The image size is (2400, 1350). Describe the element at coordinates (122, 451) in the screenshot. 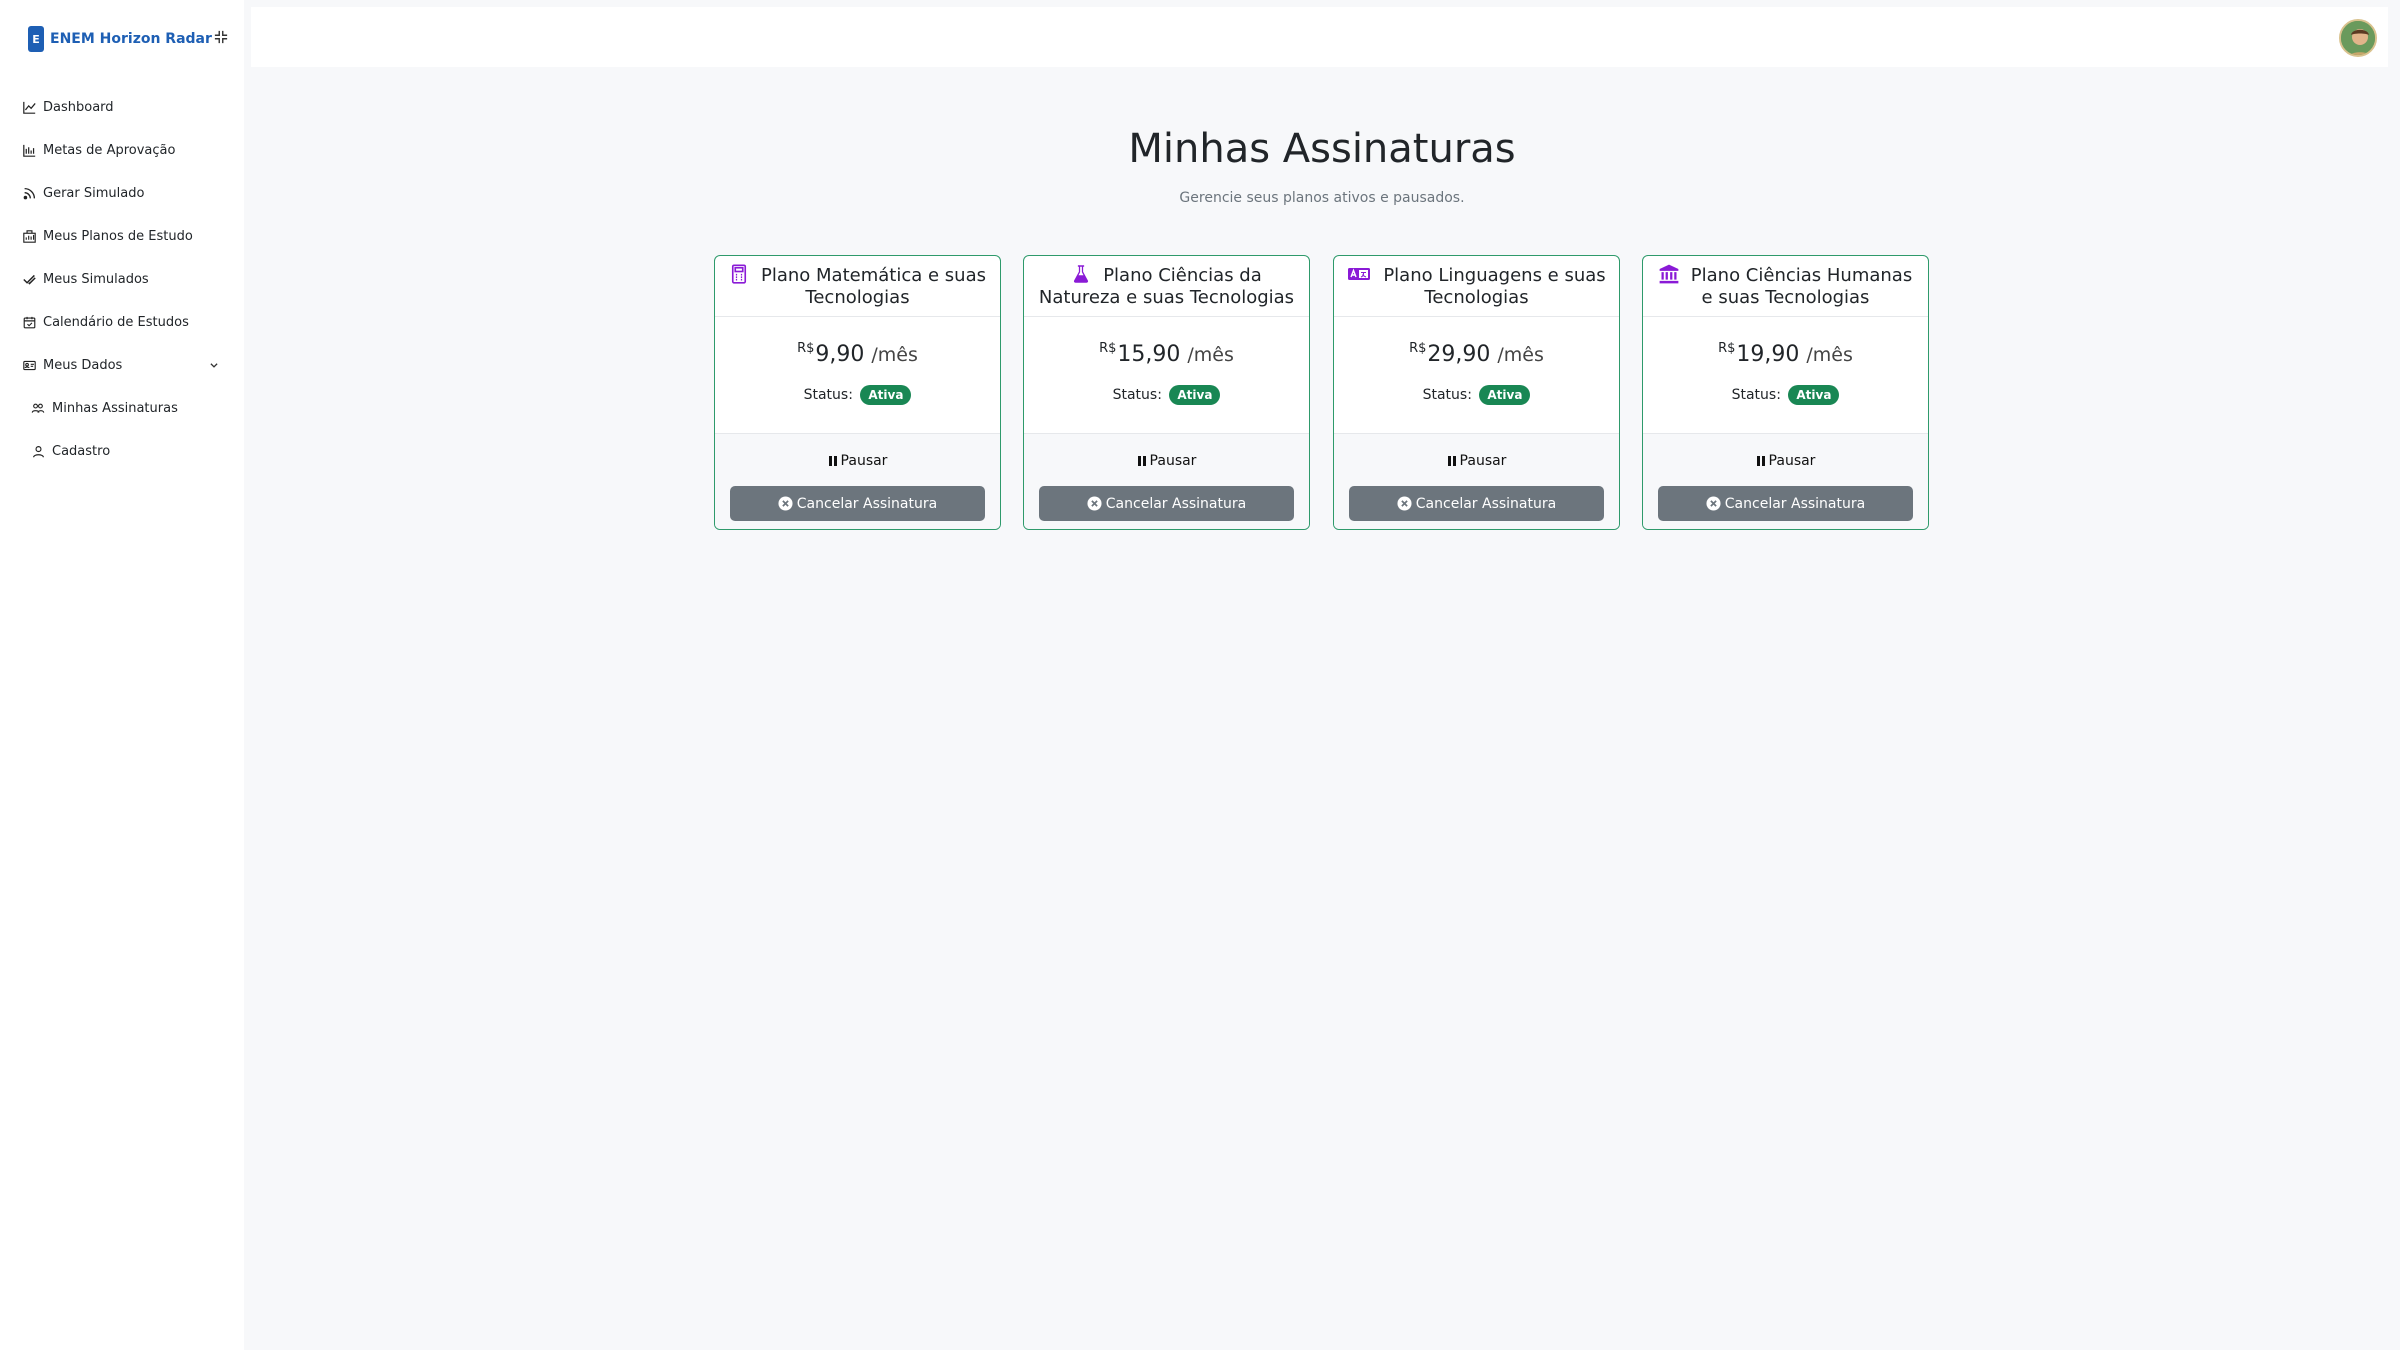

I see `sidebar-item-cadastro: Cadastro` at that location.